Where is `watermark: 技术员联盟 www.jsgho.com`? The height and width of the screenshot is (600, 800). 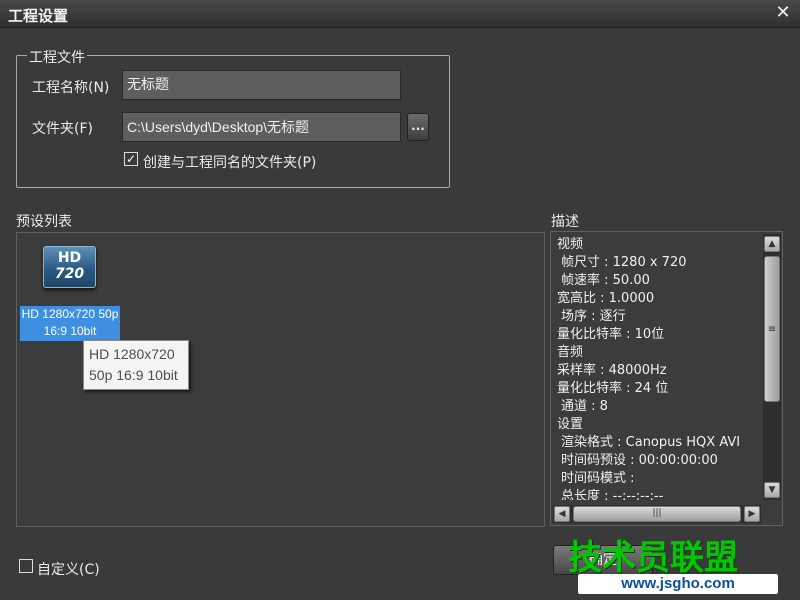
watermark: 技术员联盟 www.jsgho.com is located at coordinates (679, 563).